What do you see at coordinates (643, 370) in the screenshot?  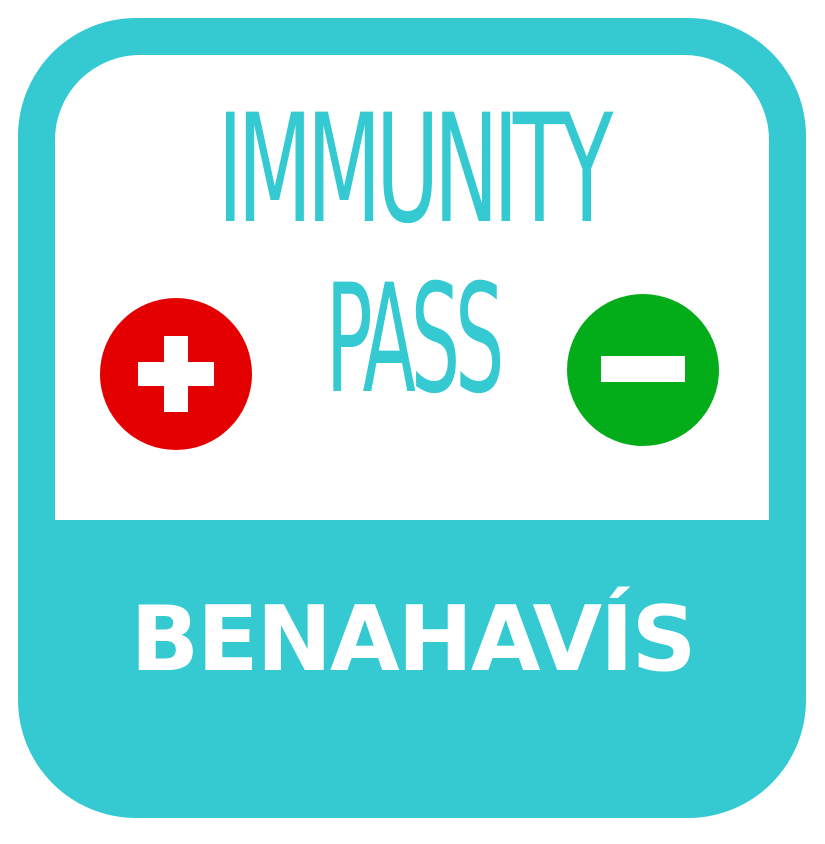 I see `minus-circle-icon` at bounding box center [643, 370].